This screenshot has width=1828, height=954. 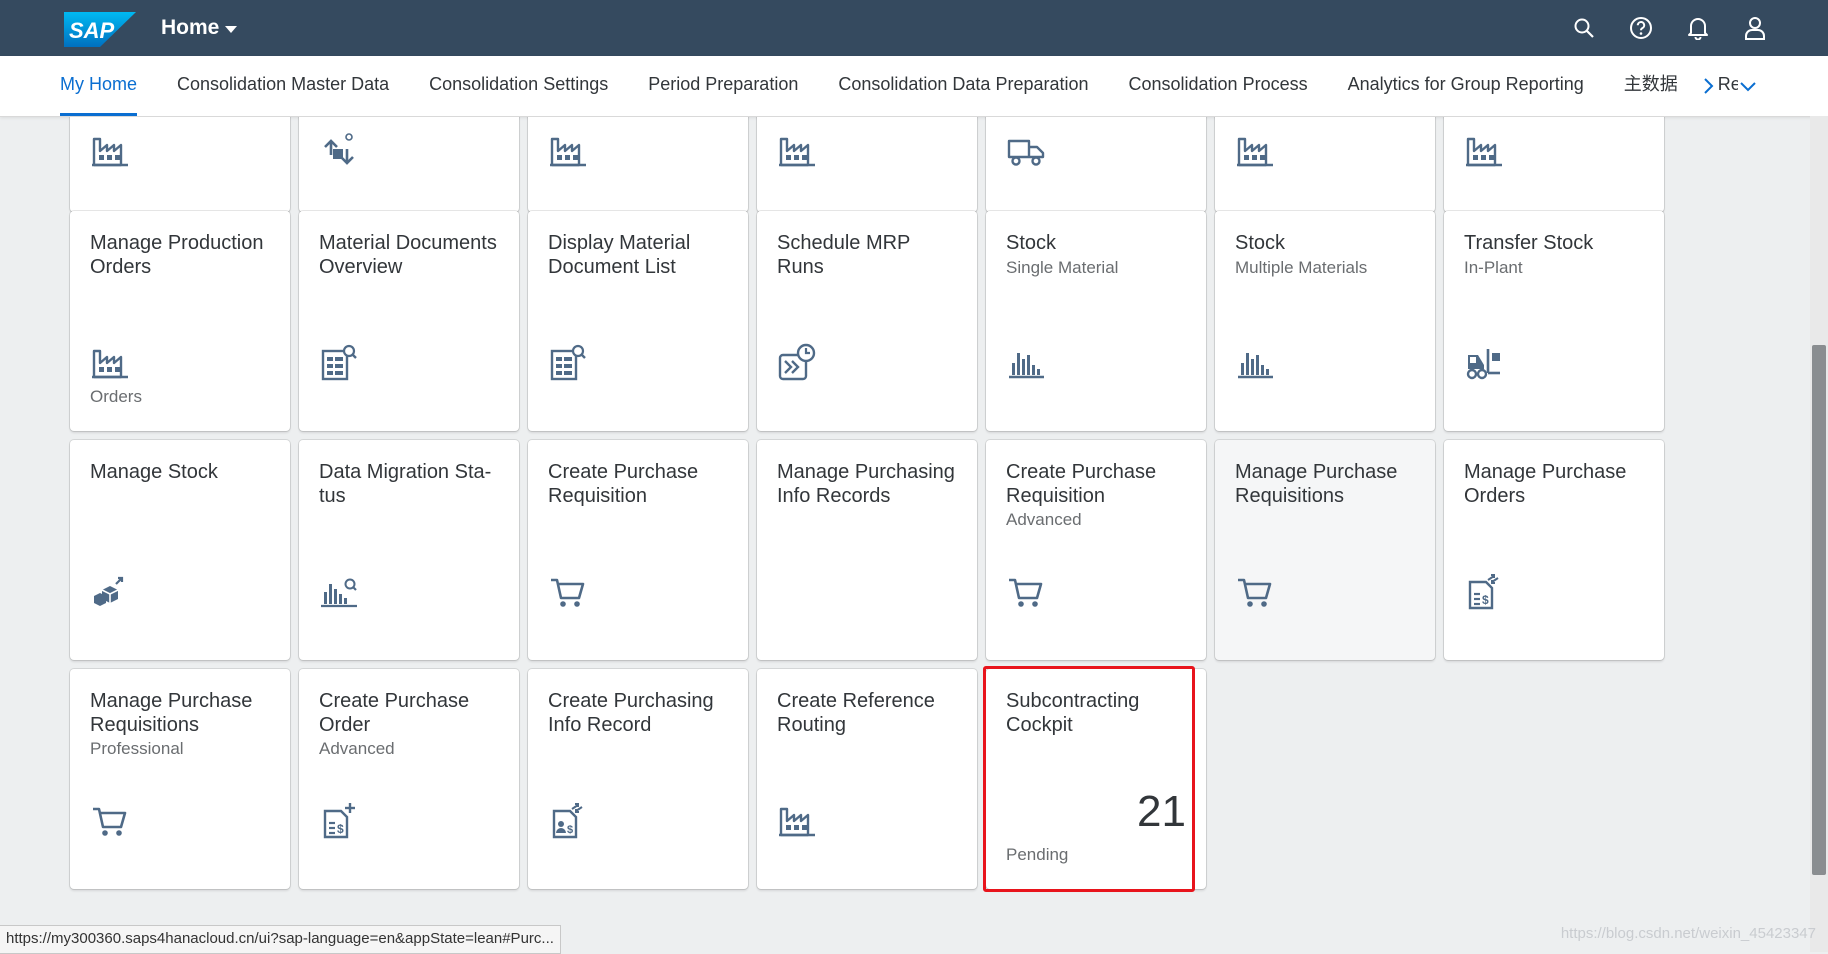 I want to click on tile-create-reference-routing: Create Reference Routing, so click(x=867, y=779).